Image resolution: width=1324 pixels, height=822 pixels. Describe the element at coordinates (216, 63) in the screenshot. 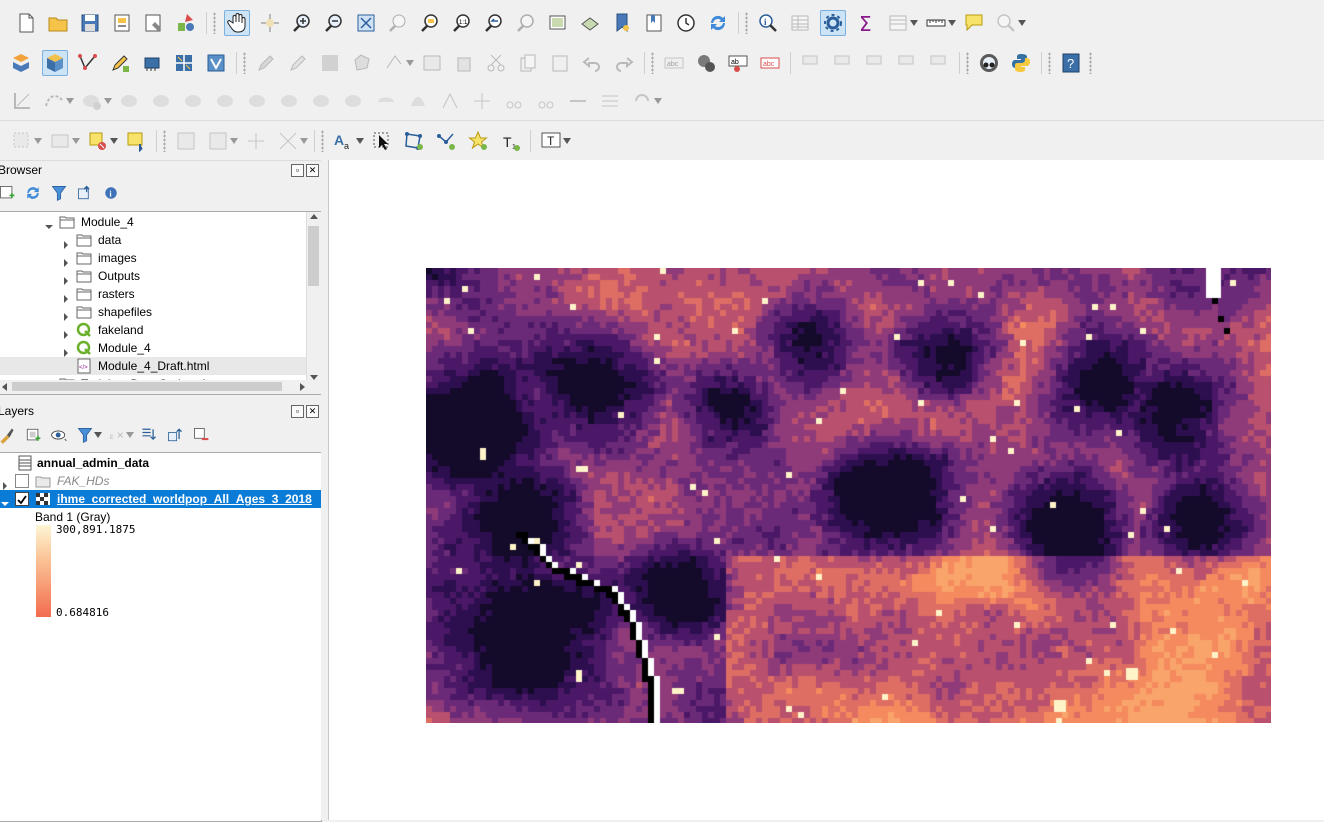

I see `vector-check-icon` at that location.